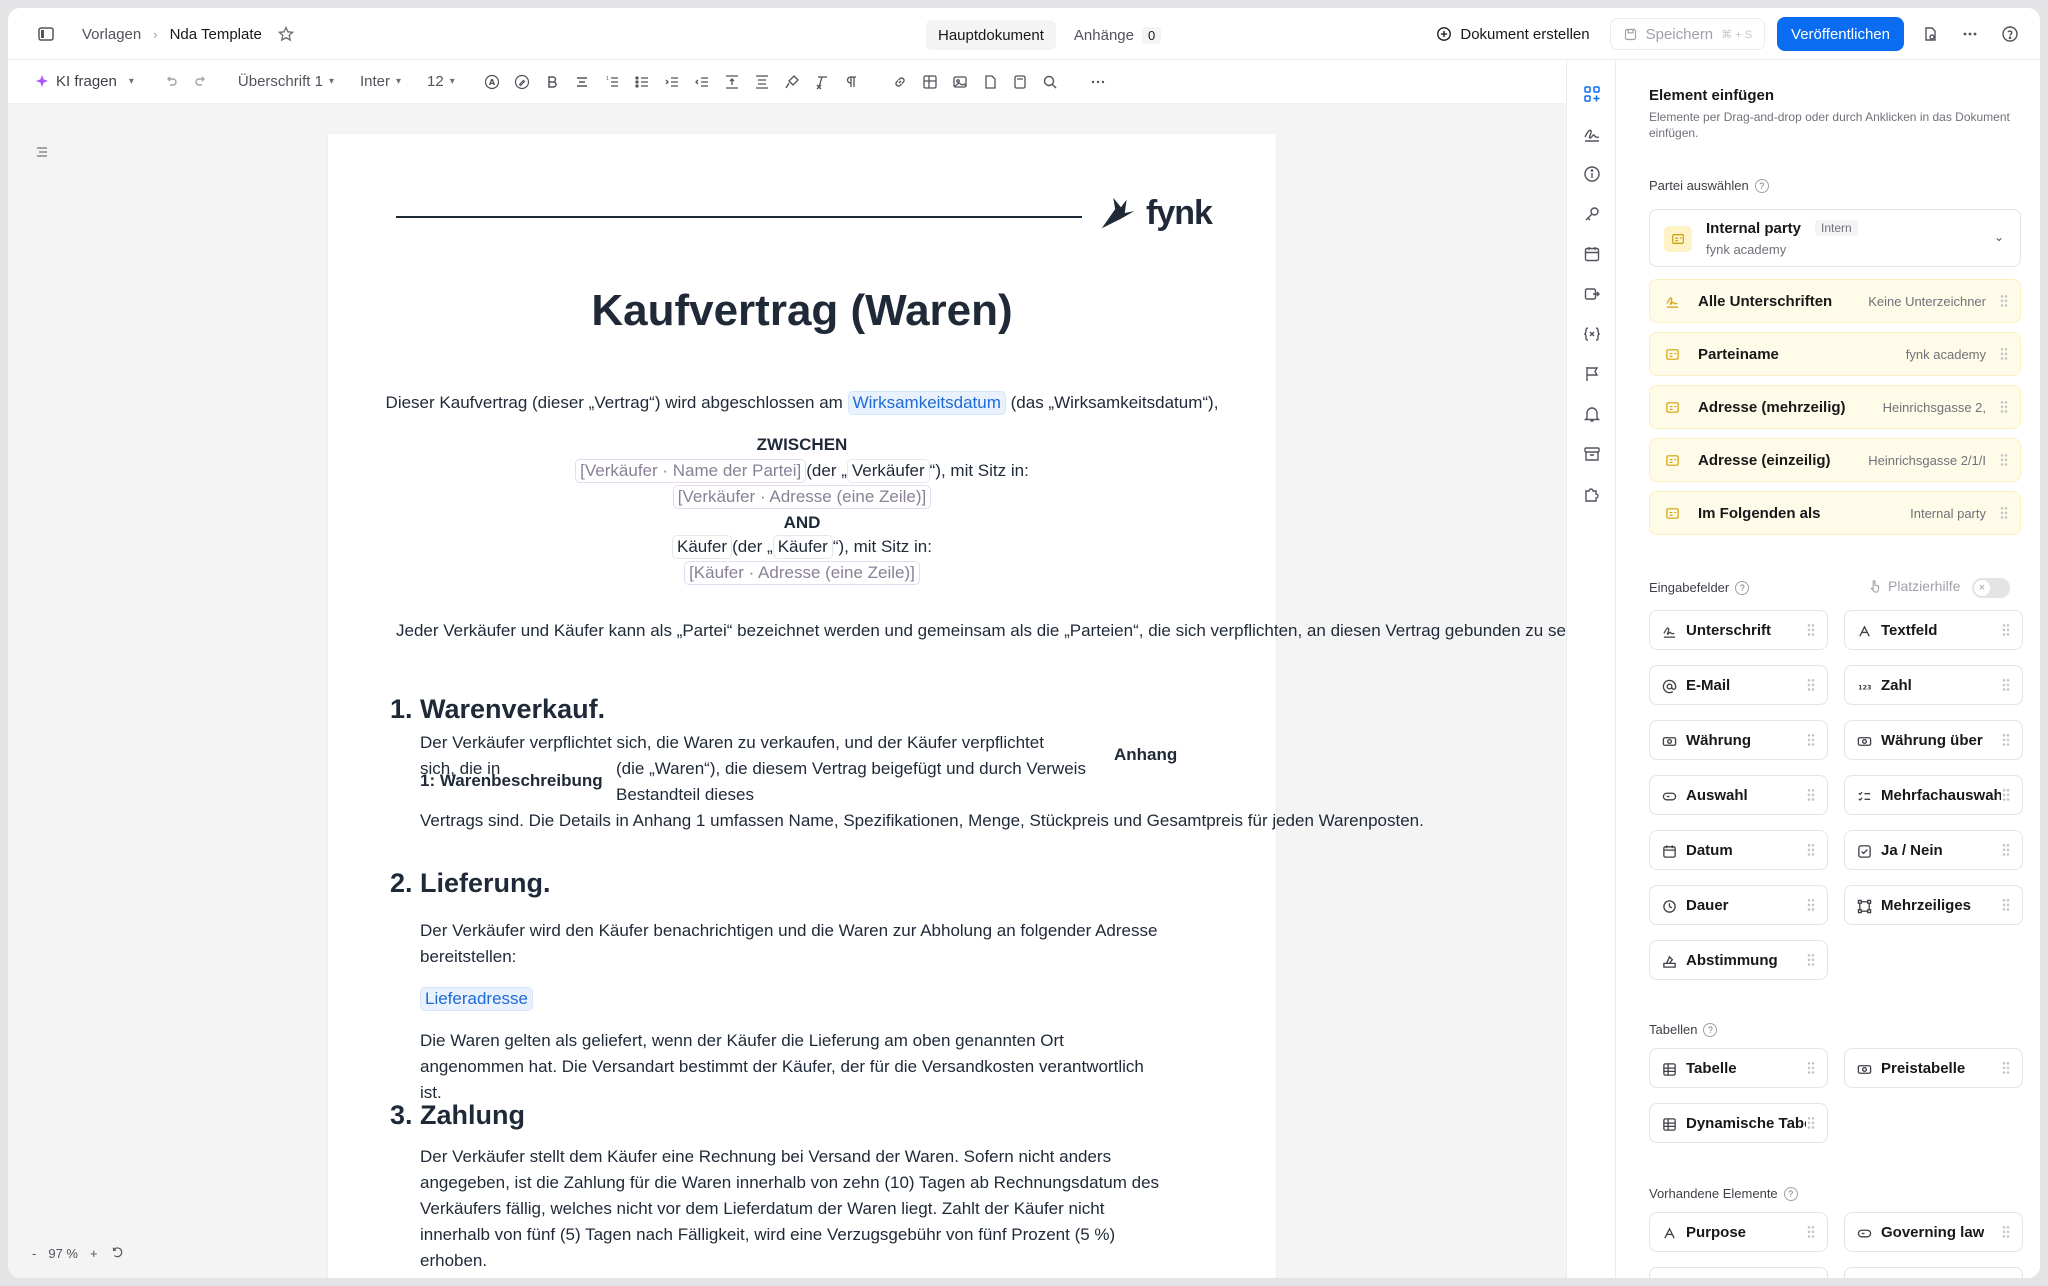 This screenshot has width=2048, height=1286. I want to click on info-icon, so click(1592, 174).